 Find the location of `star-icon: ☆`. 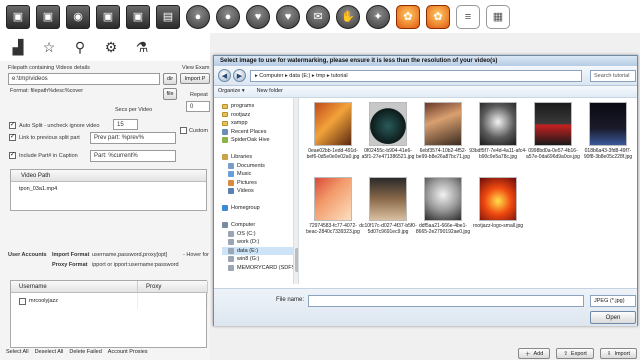

star-icon: ☆ is located at coordinates (49, 47).